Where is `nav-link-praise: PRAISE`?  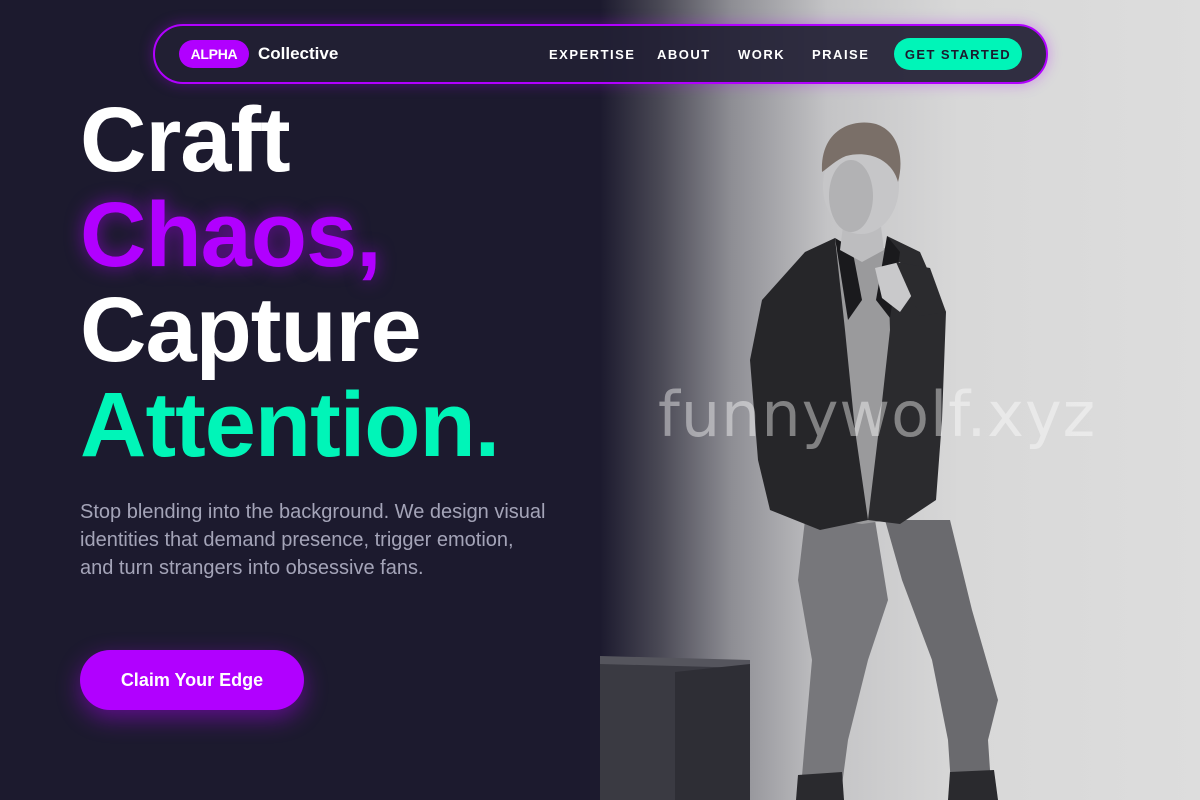 nav-link-praise: PRAISE is located at coordinates (840, 54).